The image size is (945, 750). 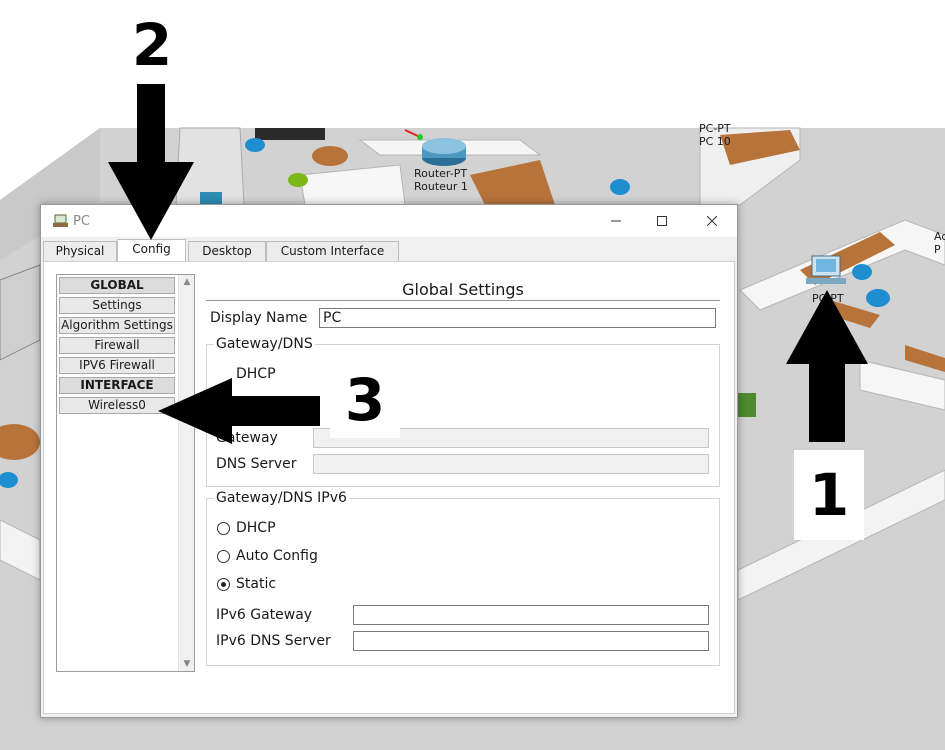 I want to click on maximize-icon, so click(x=662, y=220).